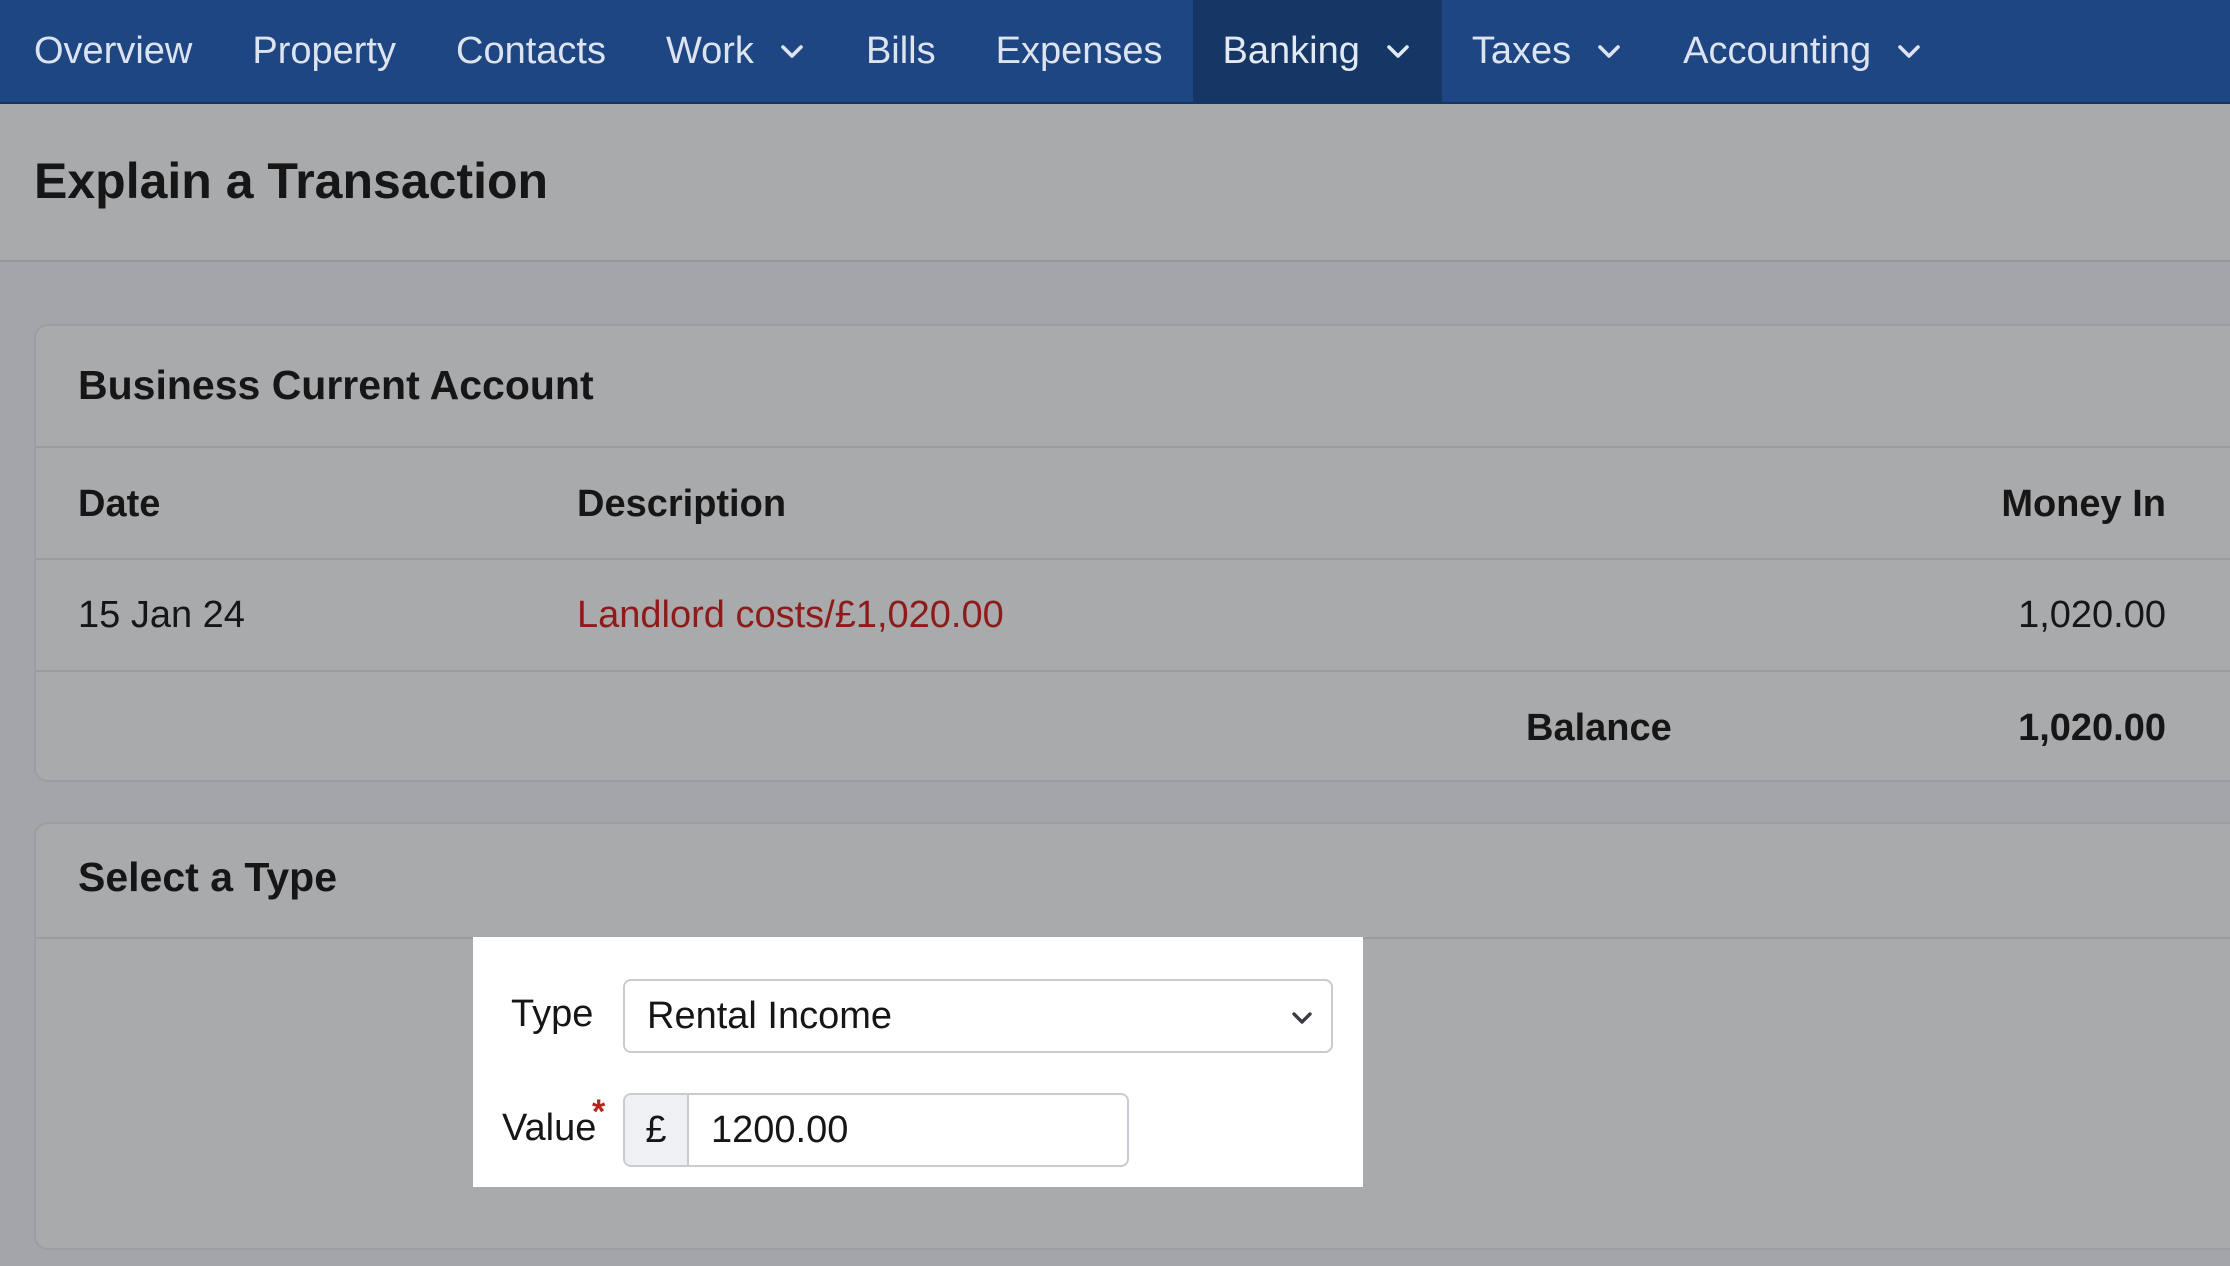 This screenshot has width=2230, height=1266. What do you see at coordinates (552, 1014) in the screenshot?
I see `type-label: Type` at bounding box center [552, 1014].